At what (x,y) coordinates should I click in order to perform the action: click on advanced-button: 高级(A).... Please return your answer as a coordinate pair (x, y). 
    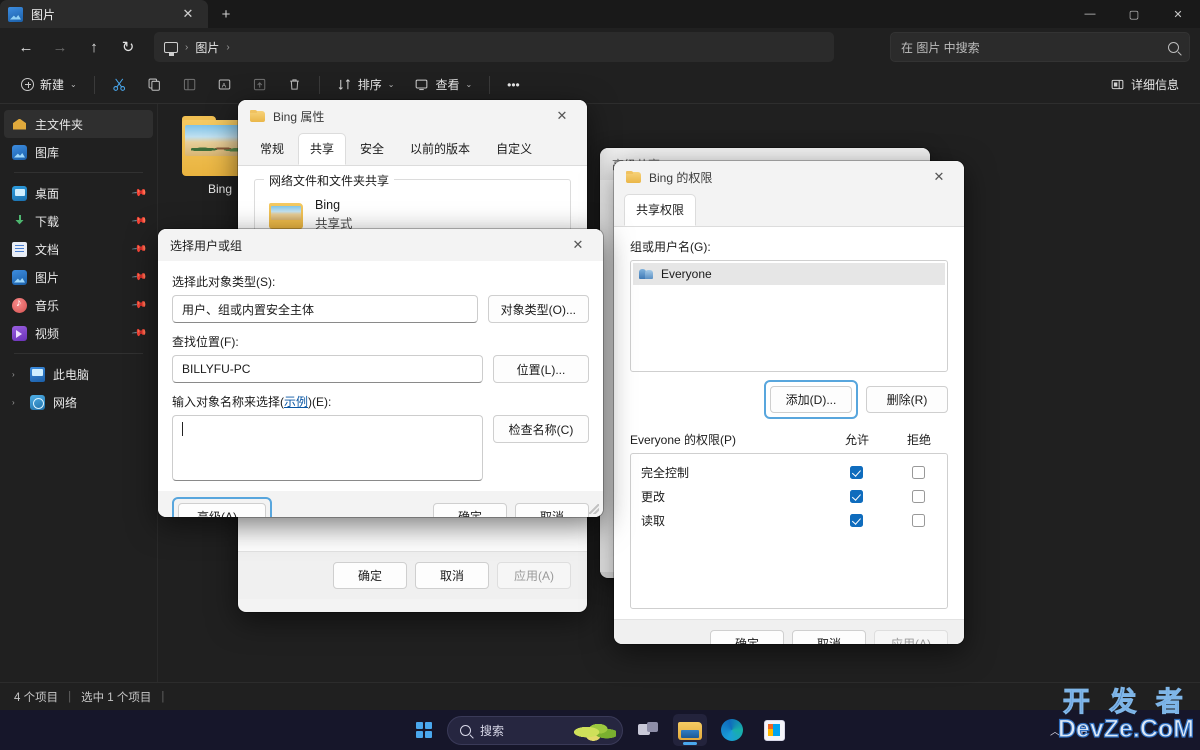
    Looking at the image, I should click on (222, 510).